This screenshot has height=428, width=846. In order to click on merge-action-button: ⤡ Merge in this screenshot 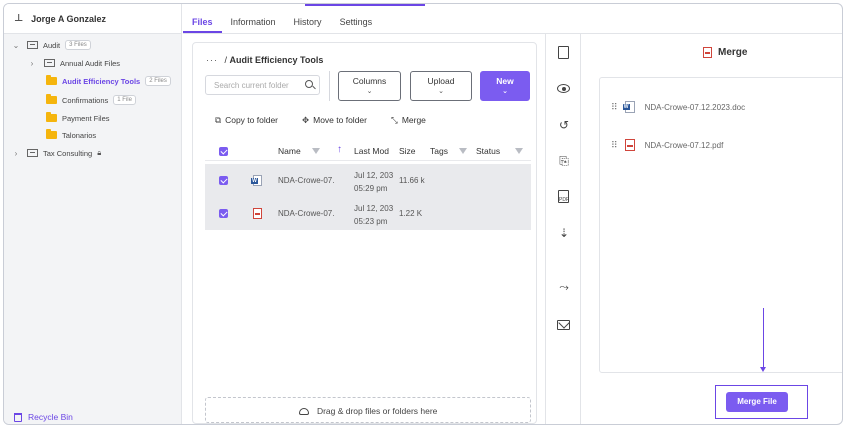, I will do `click(408, 120)`.